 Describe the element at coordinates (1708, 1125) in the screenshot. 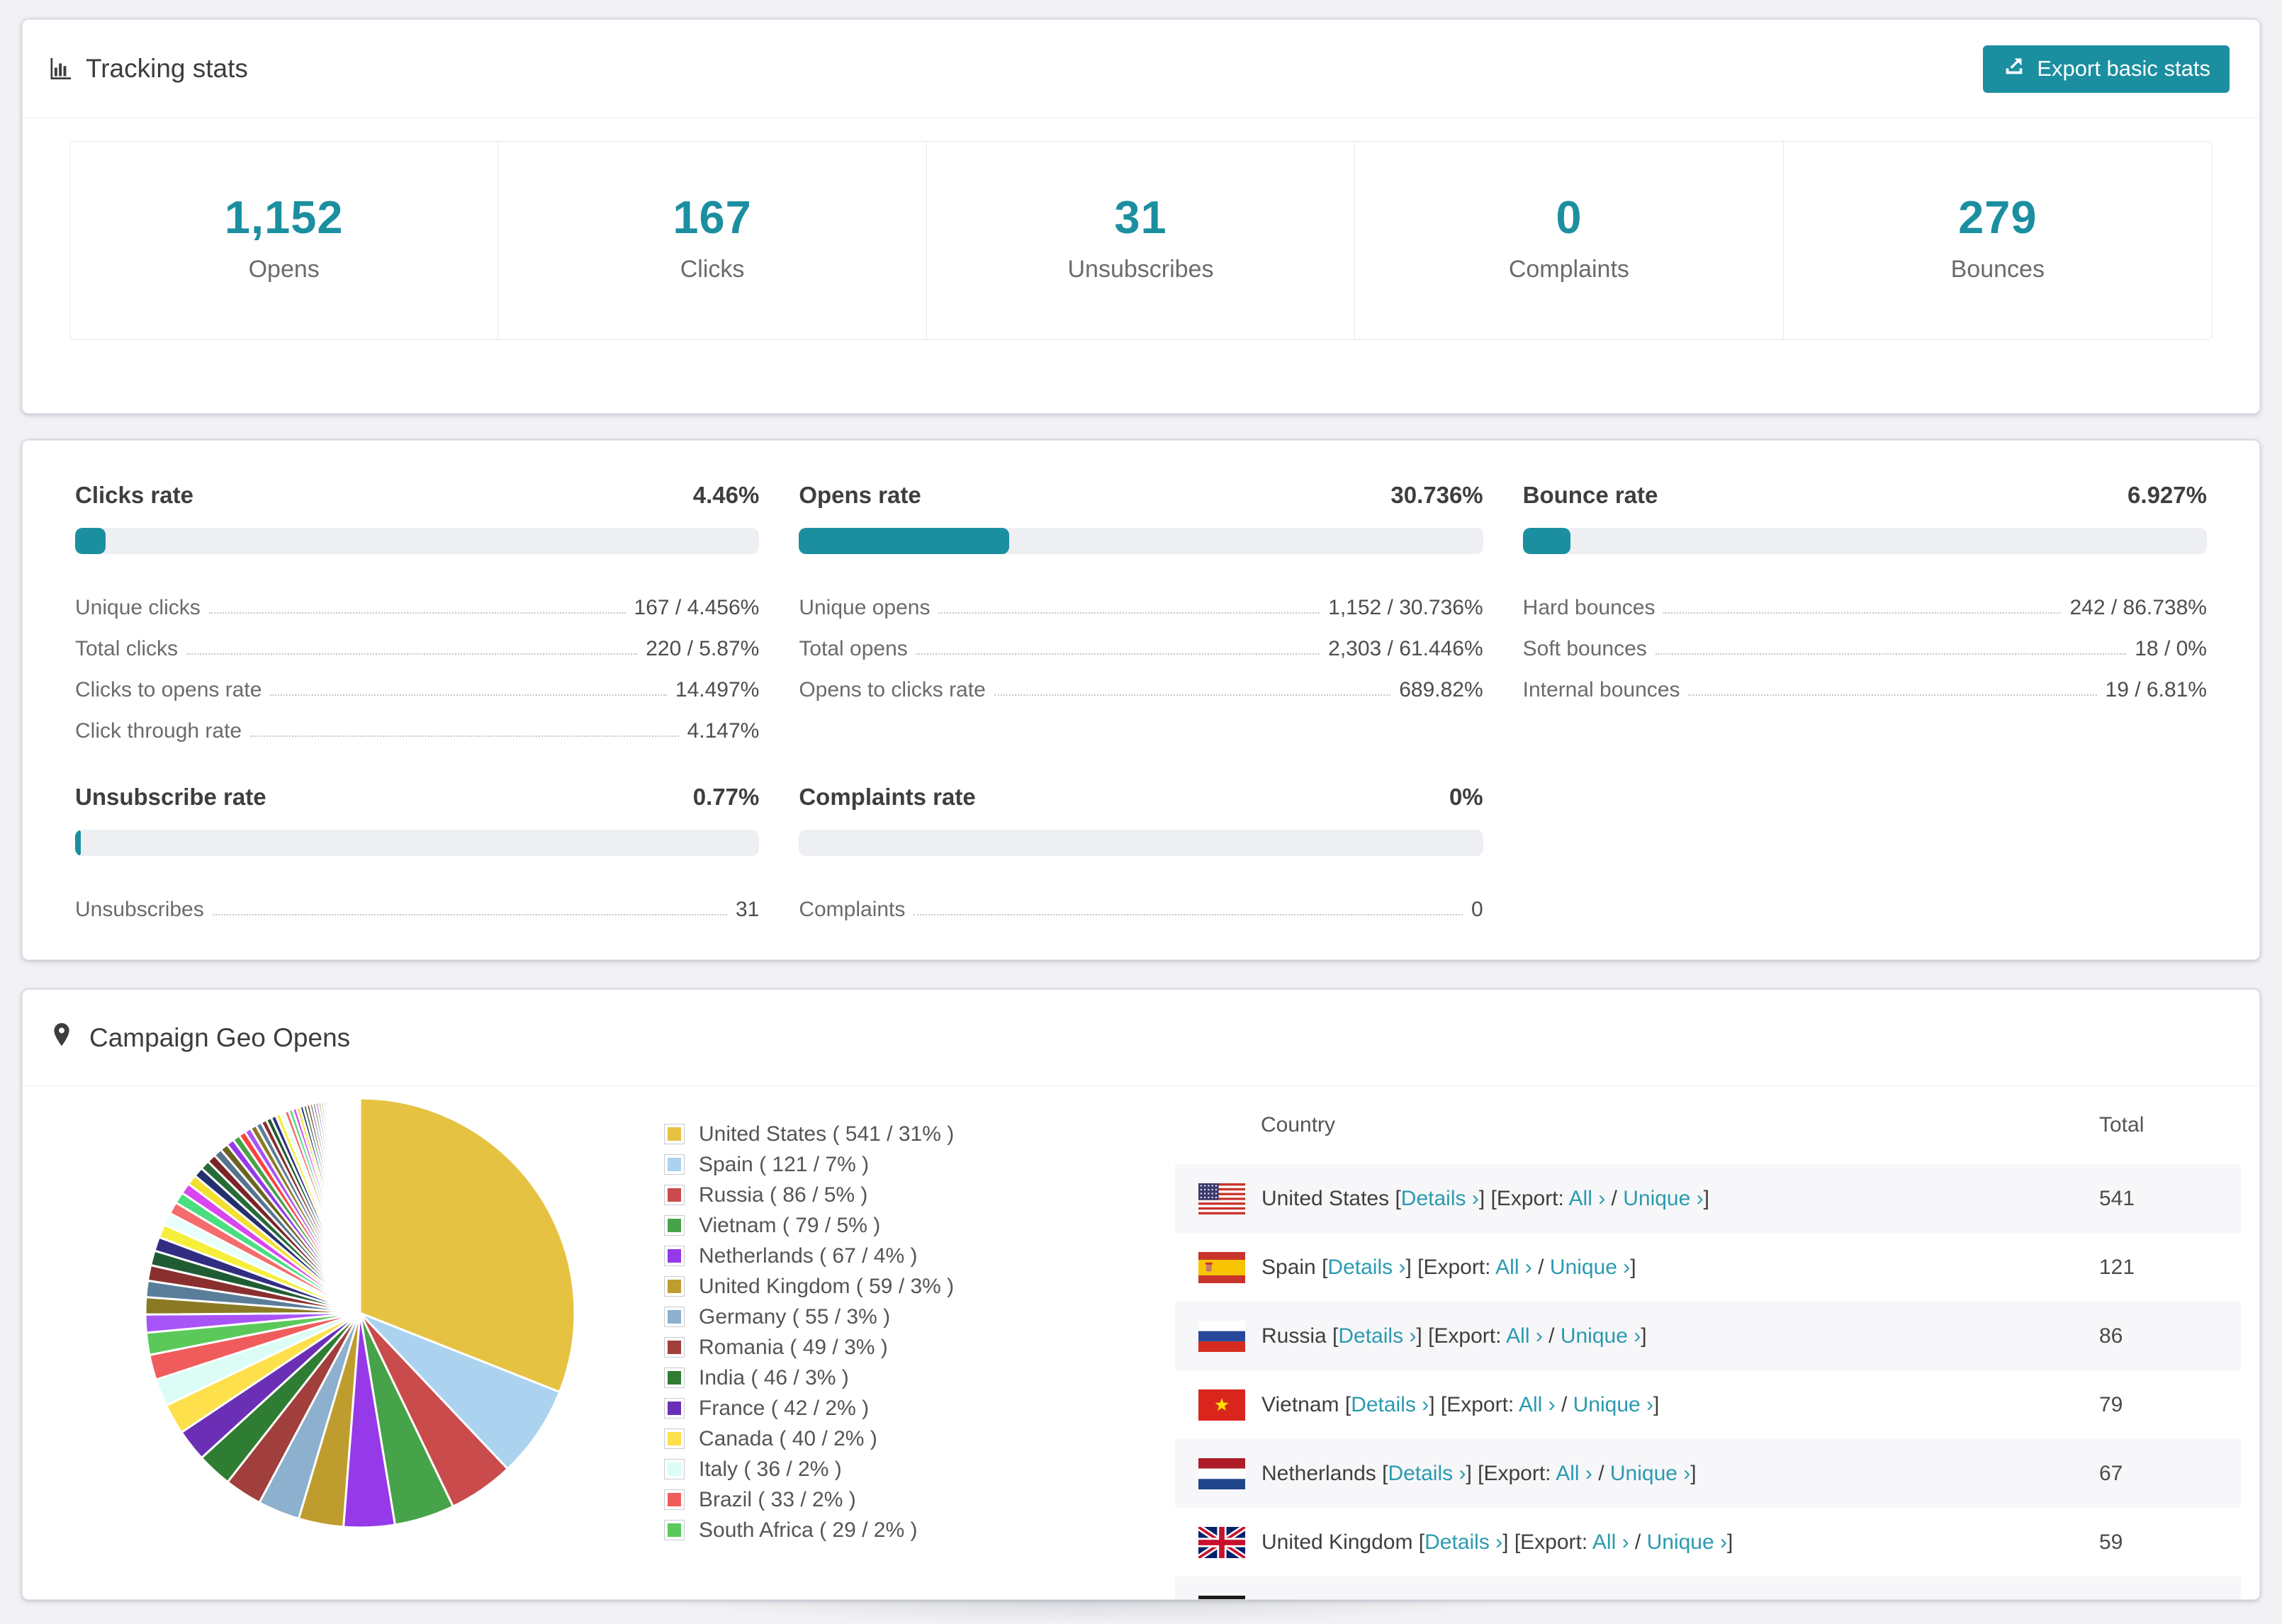

I see `geo-table-header: Country Total` at that location.